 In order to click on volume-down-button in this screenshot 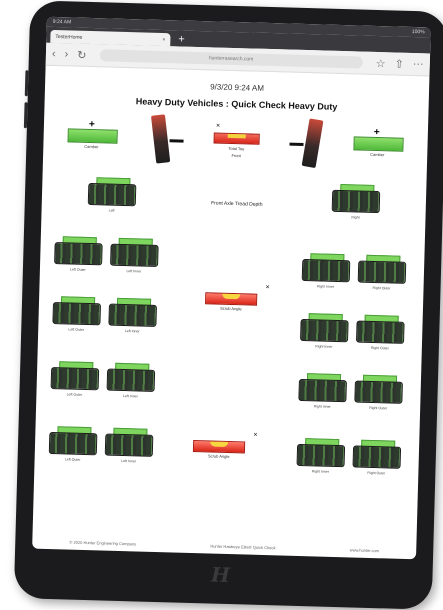, I will do `click(25, 115)`.